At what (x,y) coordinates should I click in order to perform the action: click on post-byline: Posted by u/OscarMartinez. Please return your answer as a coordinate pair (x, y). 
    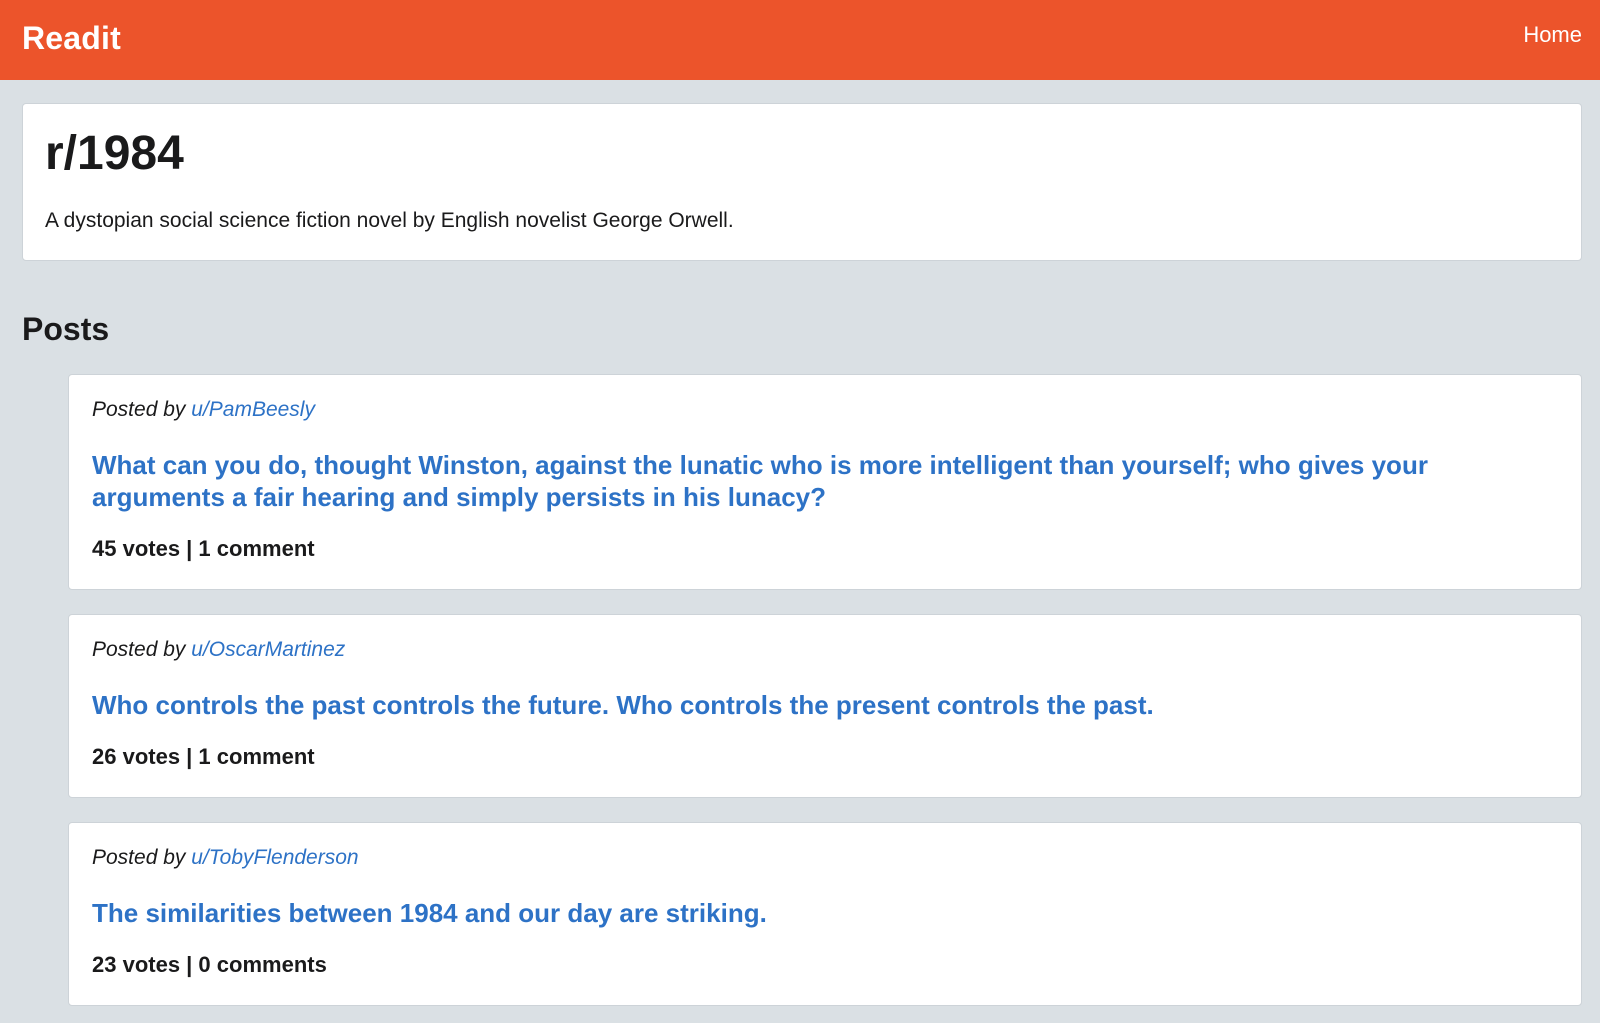
    Looking at the image, I should click on (825, 650).